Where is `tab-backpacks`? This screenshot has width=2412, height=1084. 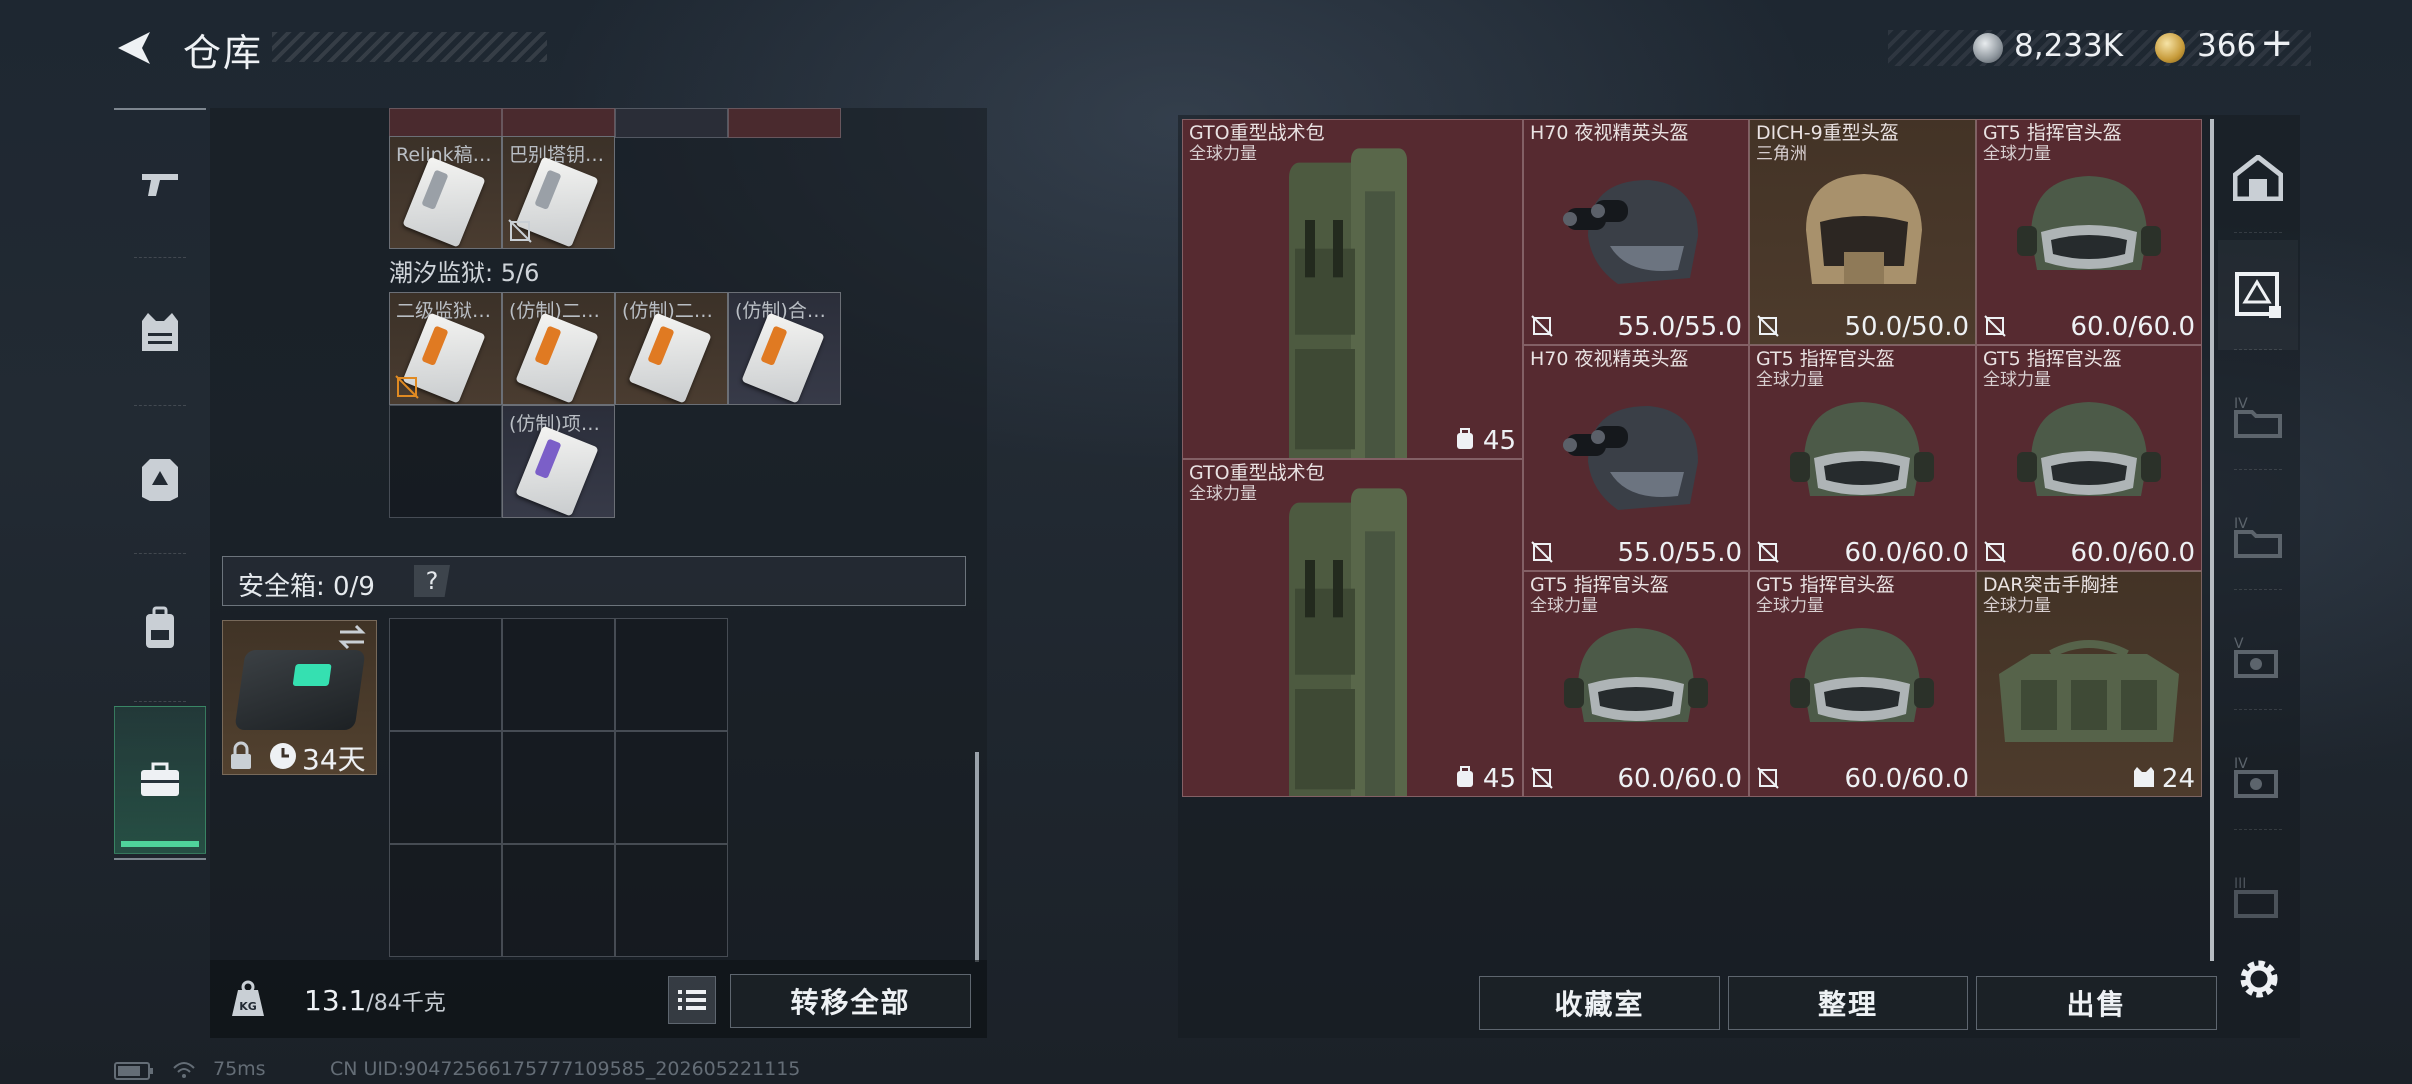
tab-backpacks is located at coordinates (160, 628).